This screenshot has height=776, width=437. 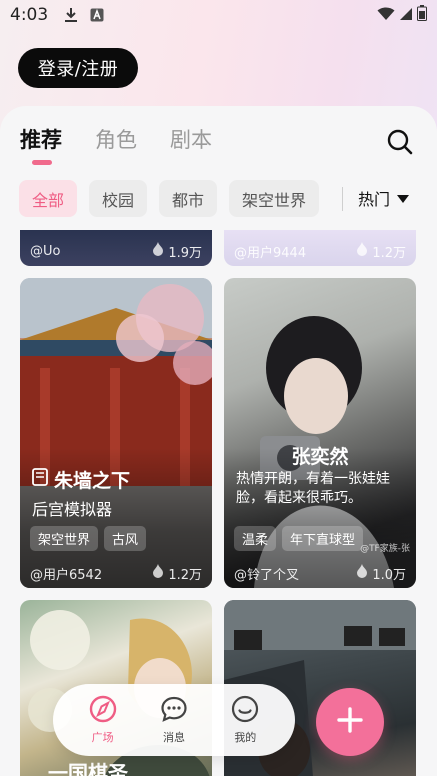 I want to click on card-likes: 1.0万, so click(x=381, y=573).